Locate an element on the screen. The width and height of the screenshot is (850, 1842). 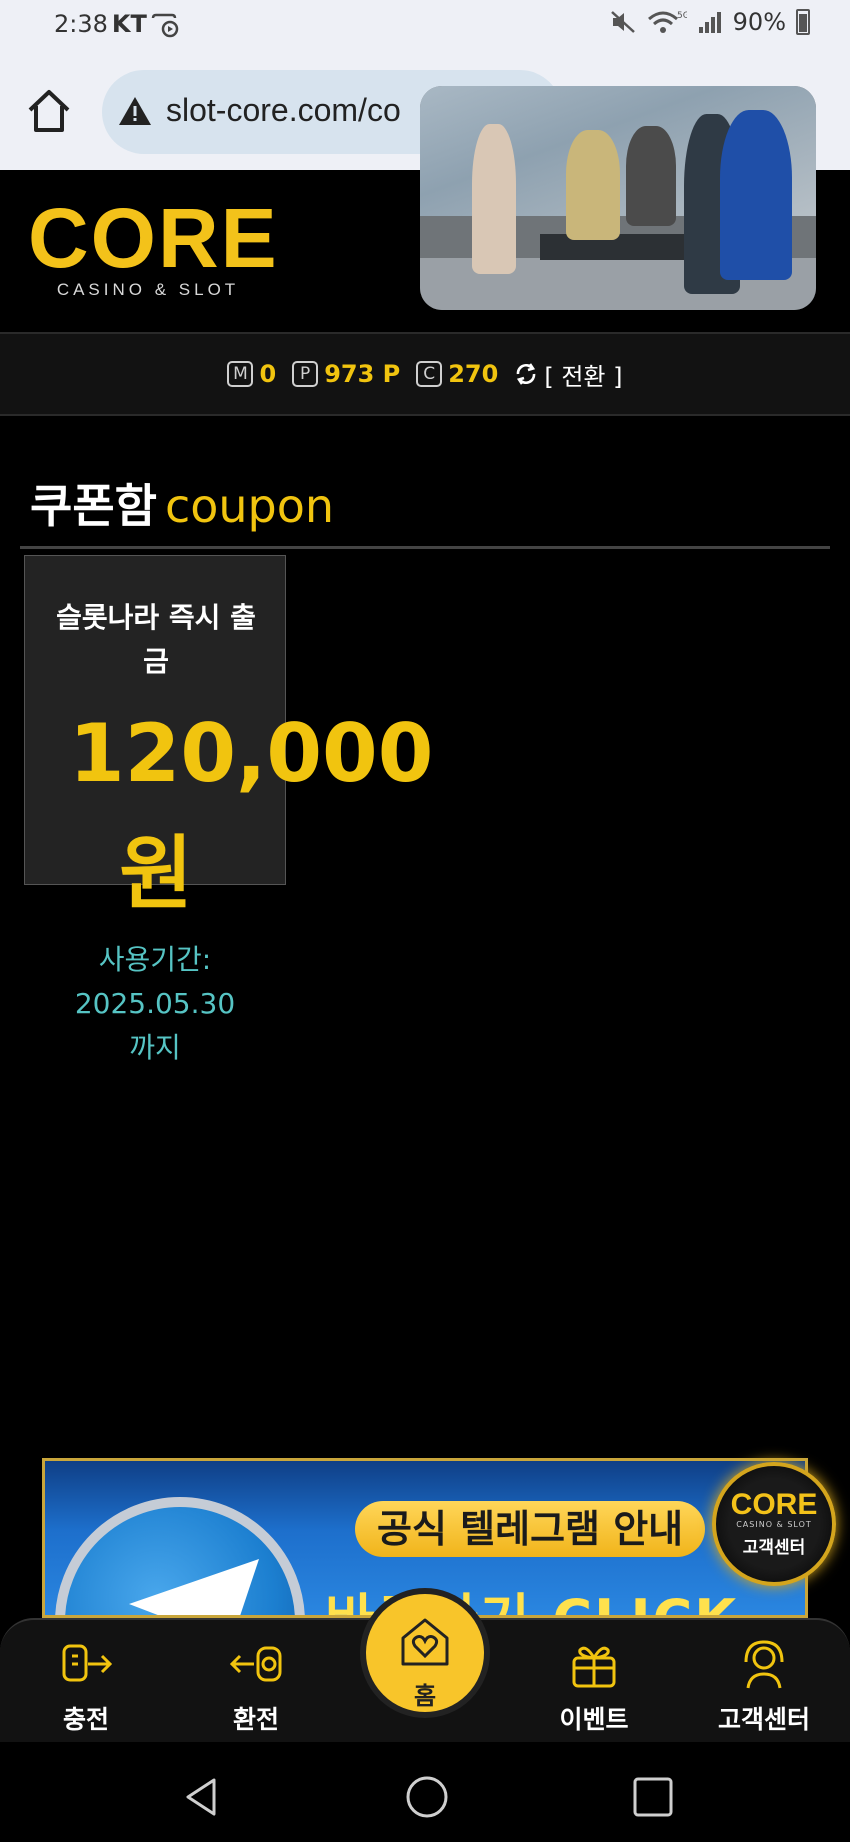
page-title: 쿠폰함 coupon is located at coordinates (182, 503).